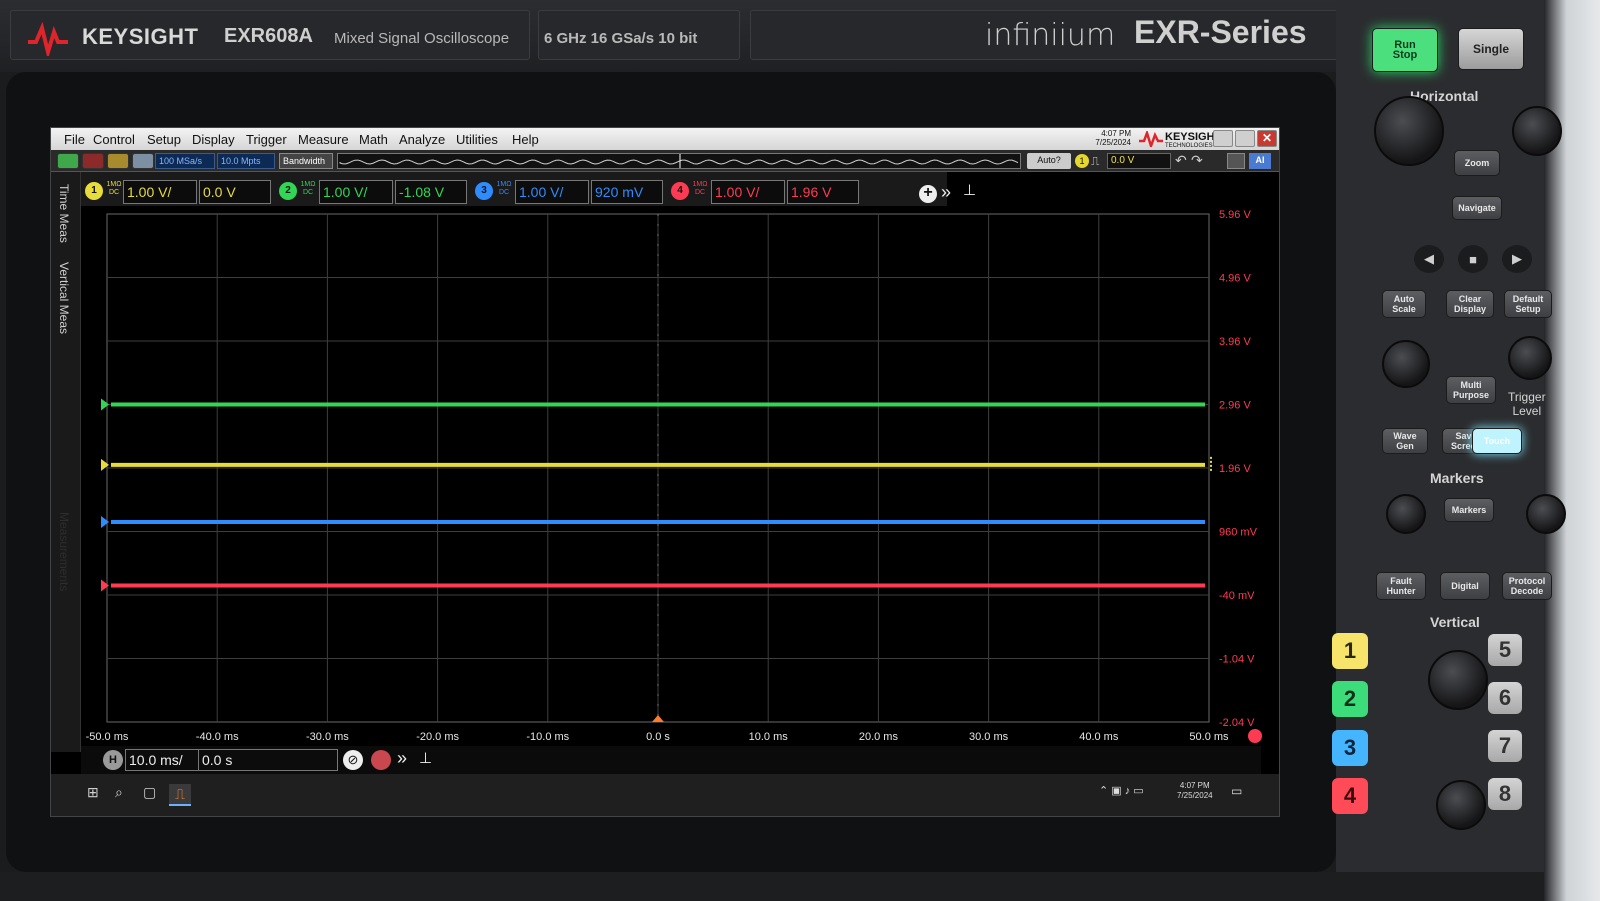  Describe the element at coordinates (288, 191) in the screenshot. I see `channel-2-badge: 2` at that location.